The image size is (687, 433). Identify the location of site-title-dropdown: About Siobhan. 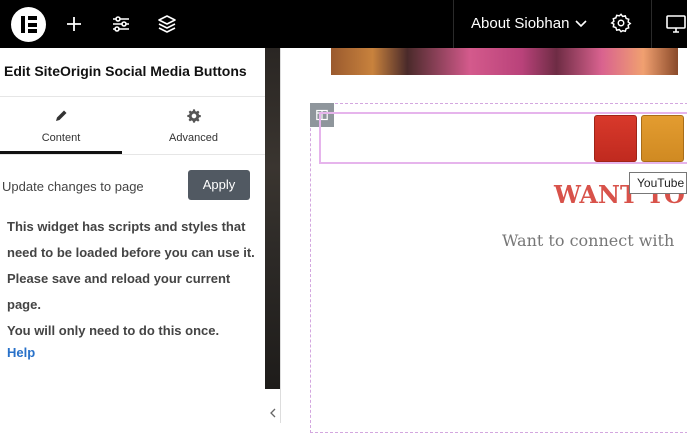
(544, 24).